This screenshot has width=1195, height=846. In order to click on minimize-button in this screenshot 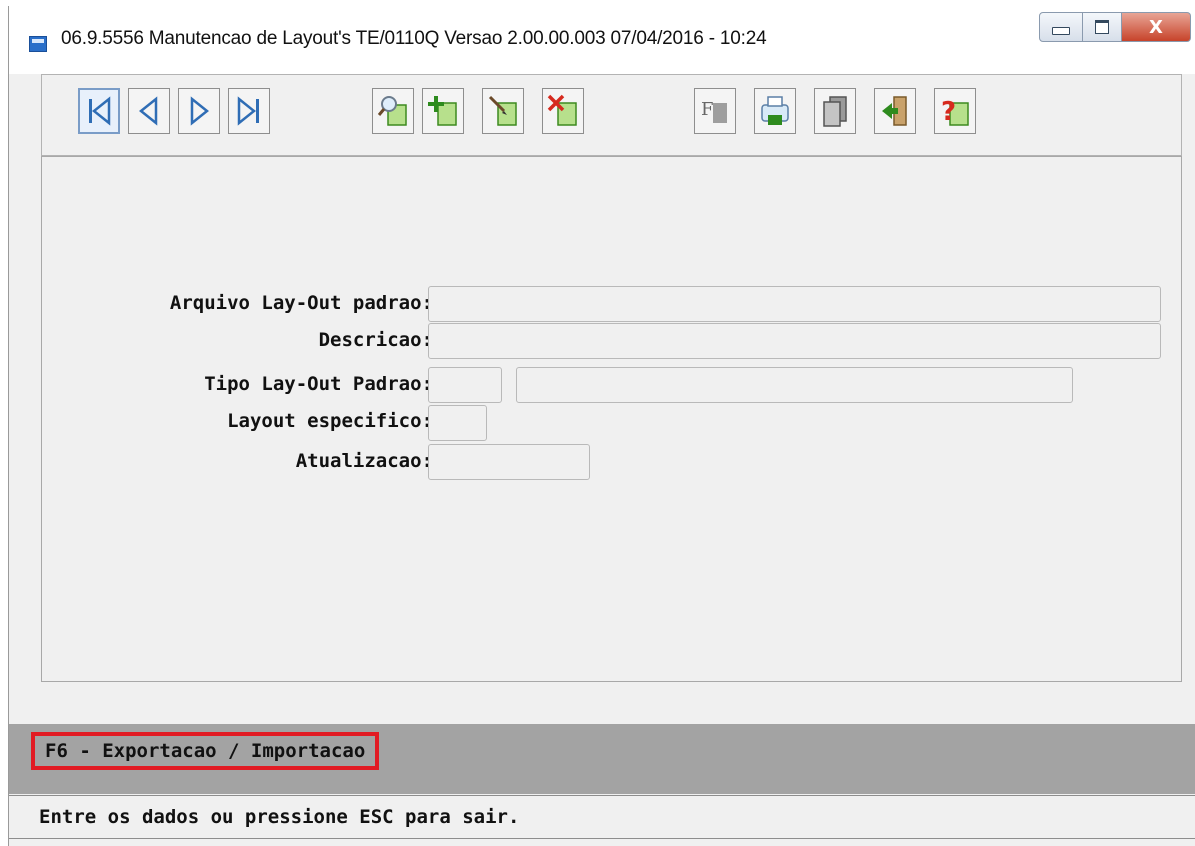, I will do `click(1061, 27)`.